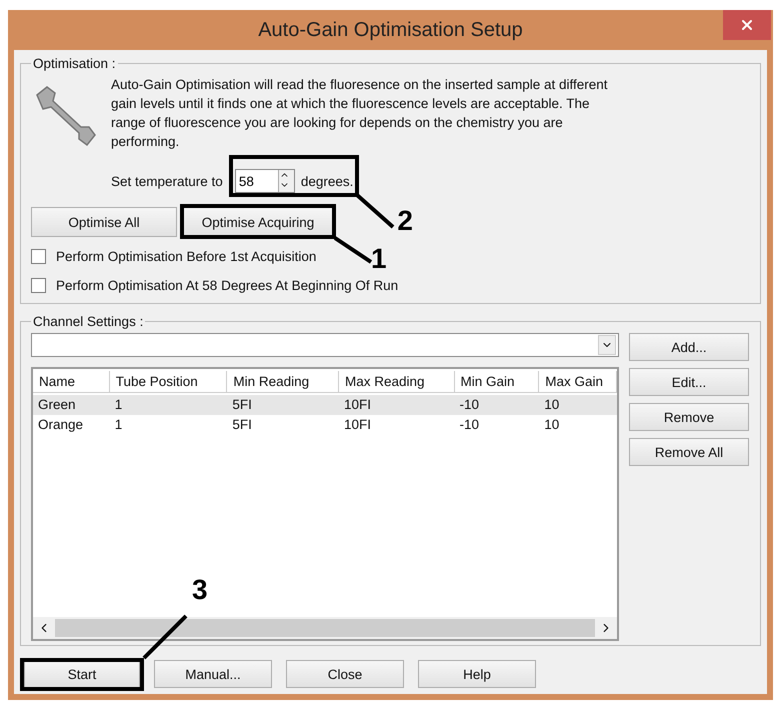 The width and height of the screenshot is (779, 704). Describe the element at coordinates (60, 425) in the screenshot. I see `table-cell-text: Orange` at that location.